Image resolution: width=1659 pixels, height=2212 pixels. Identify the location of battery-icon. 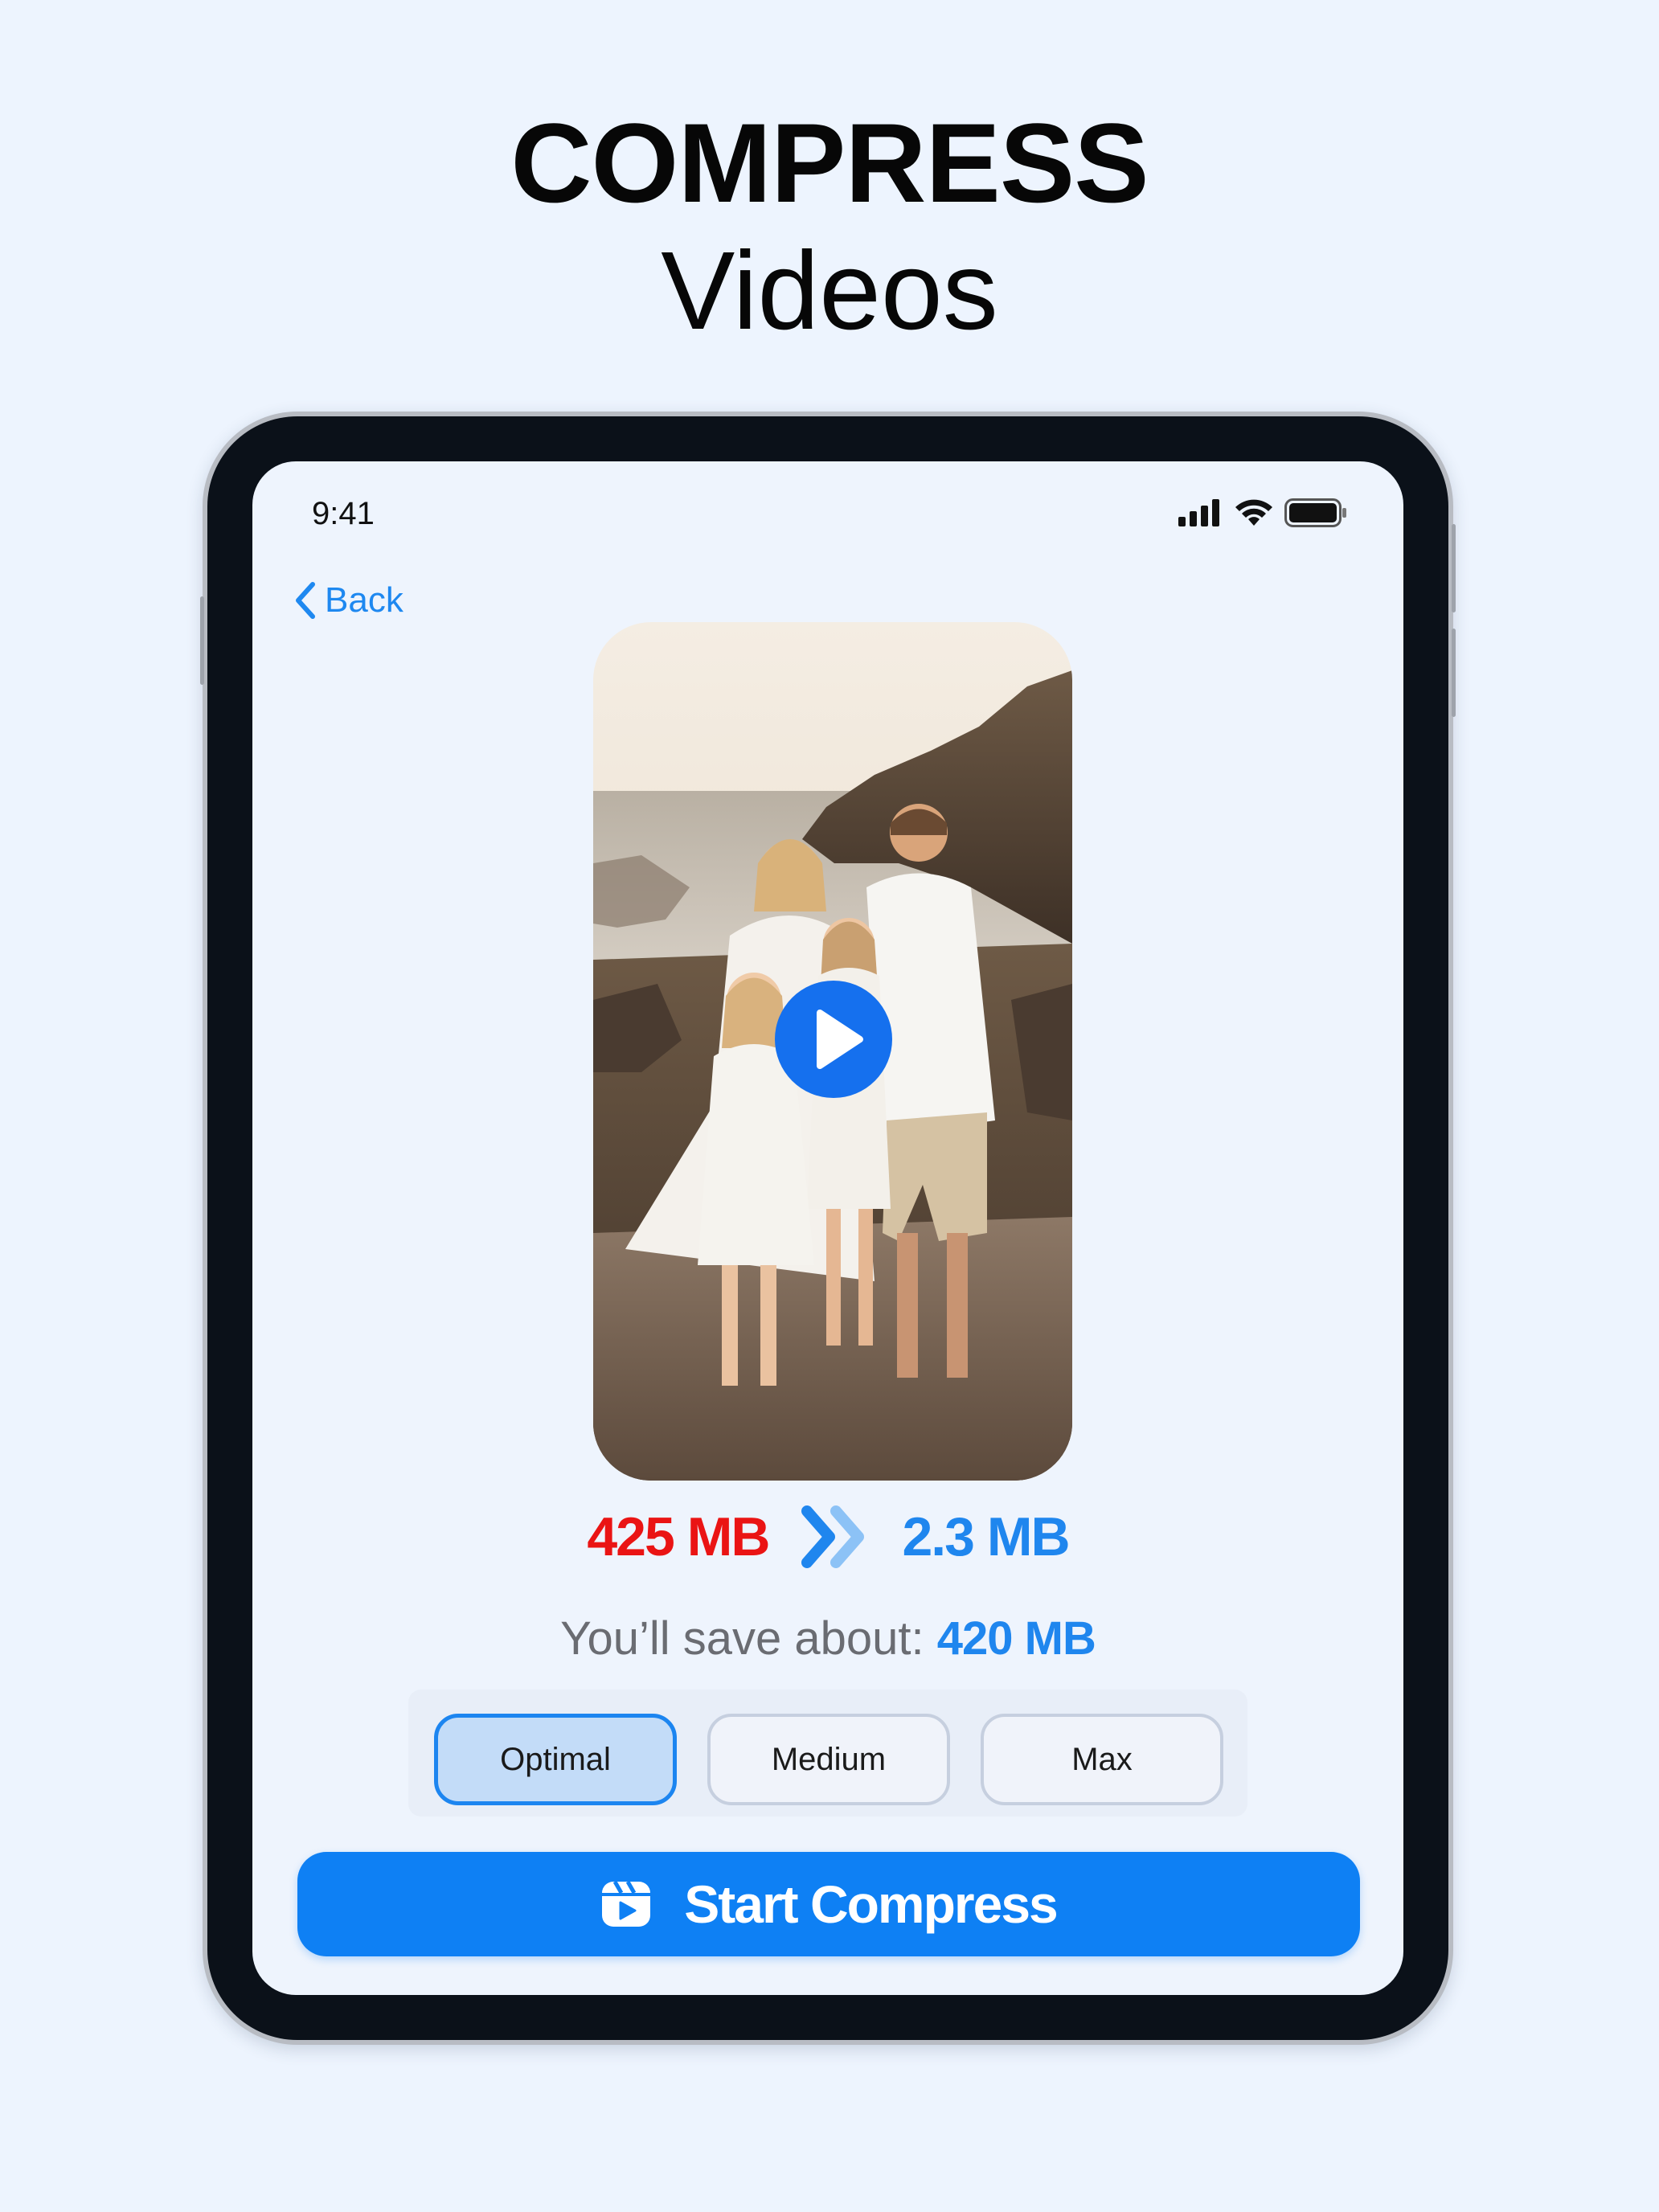
(1315, 512).